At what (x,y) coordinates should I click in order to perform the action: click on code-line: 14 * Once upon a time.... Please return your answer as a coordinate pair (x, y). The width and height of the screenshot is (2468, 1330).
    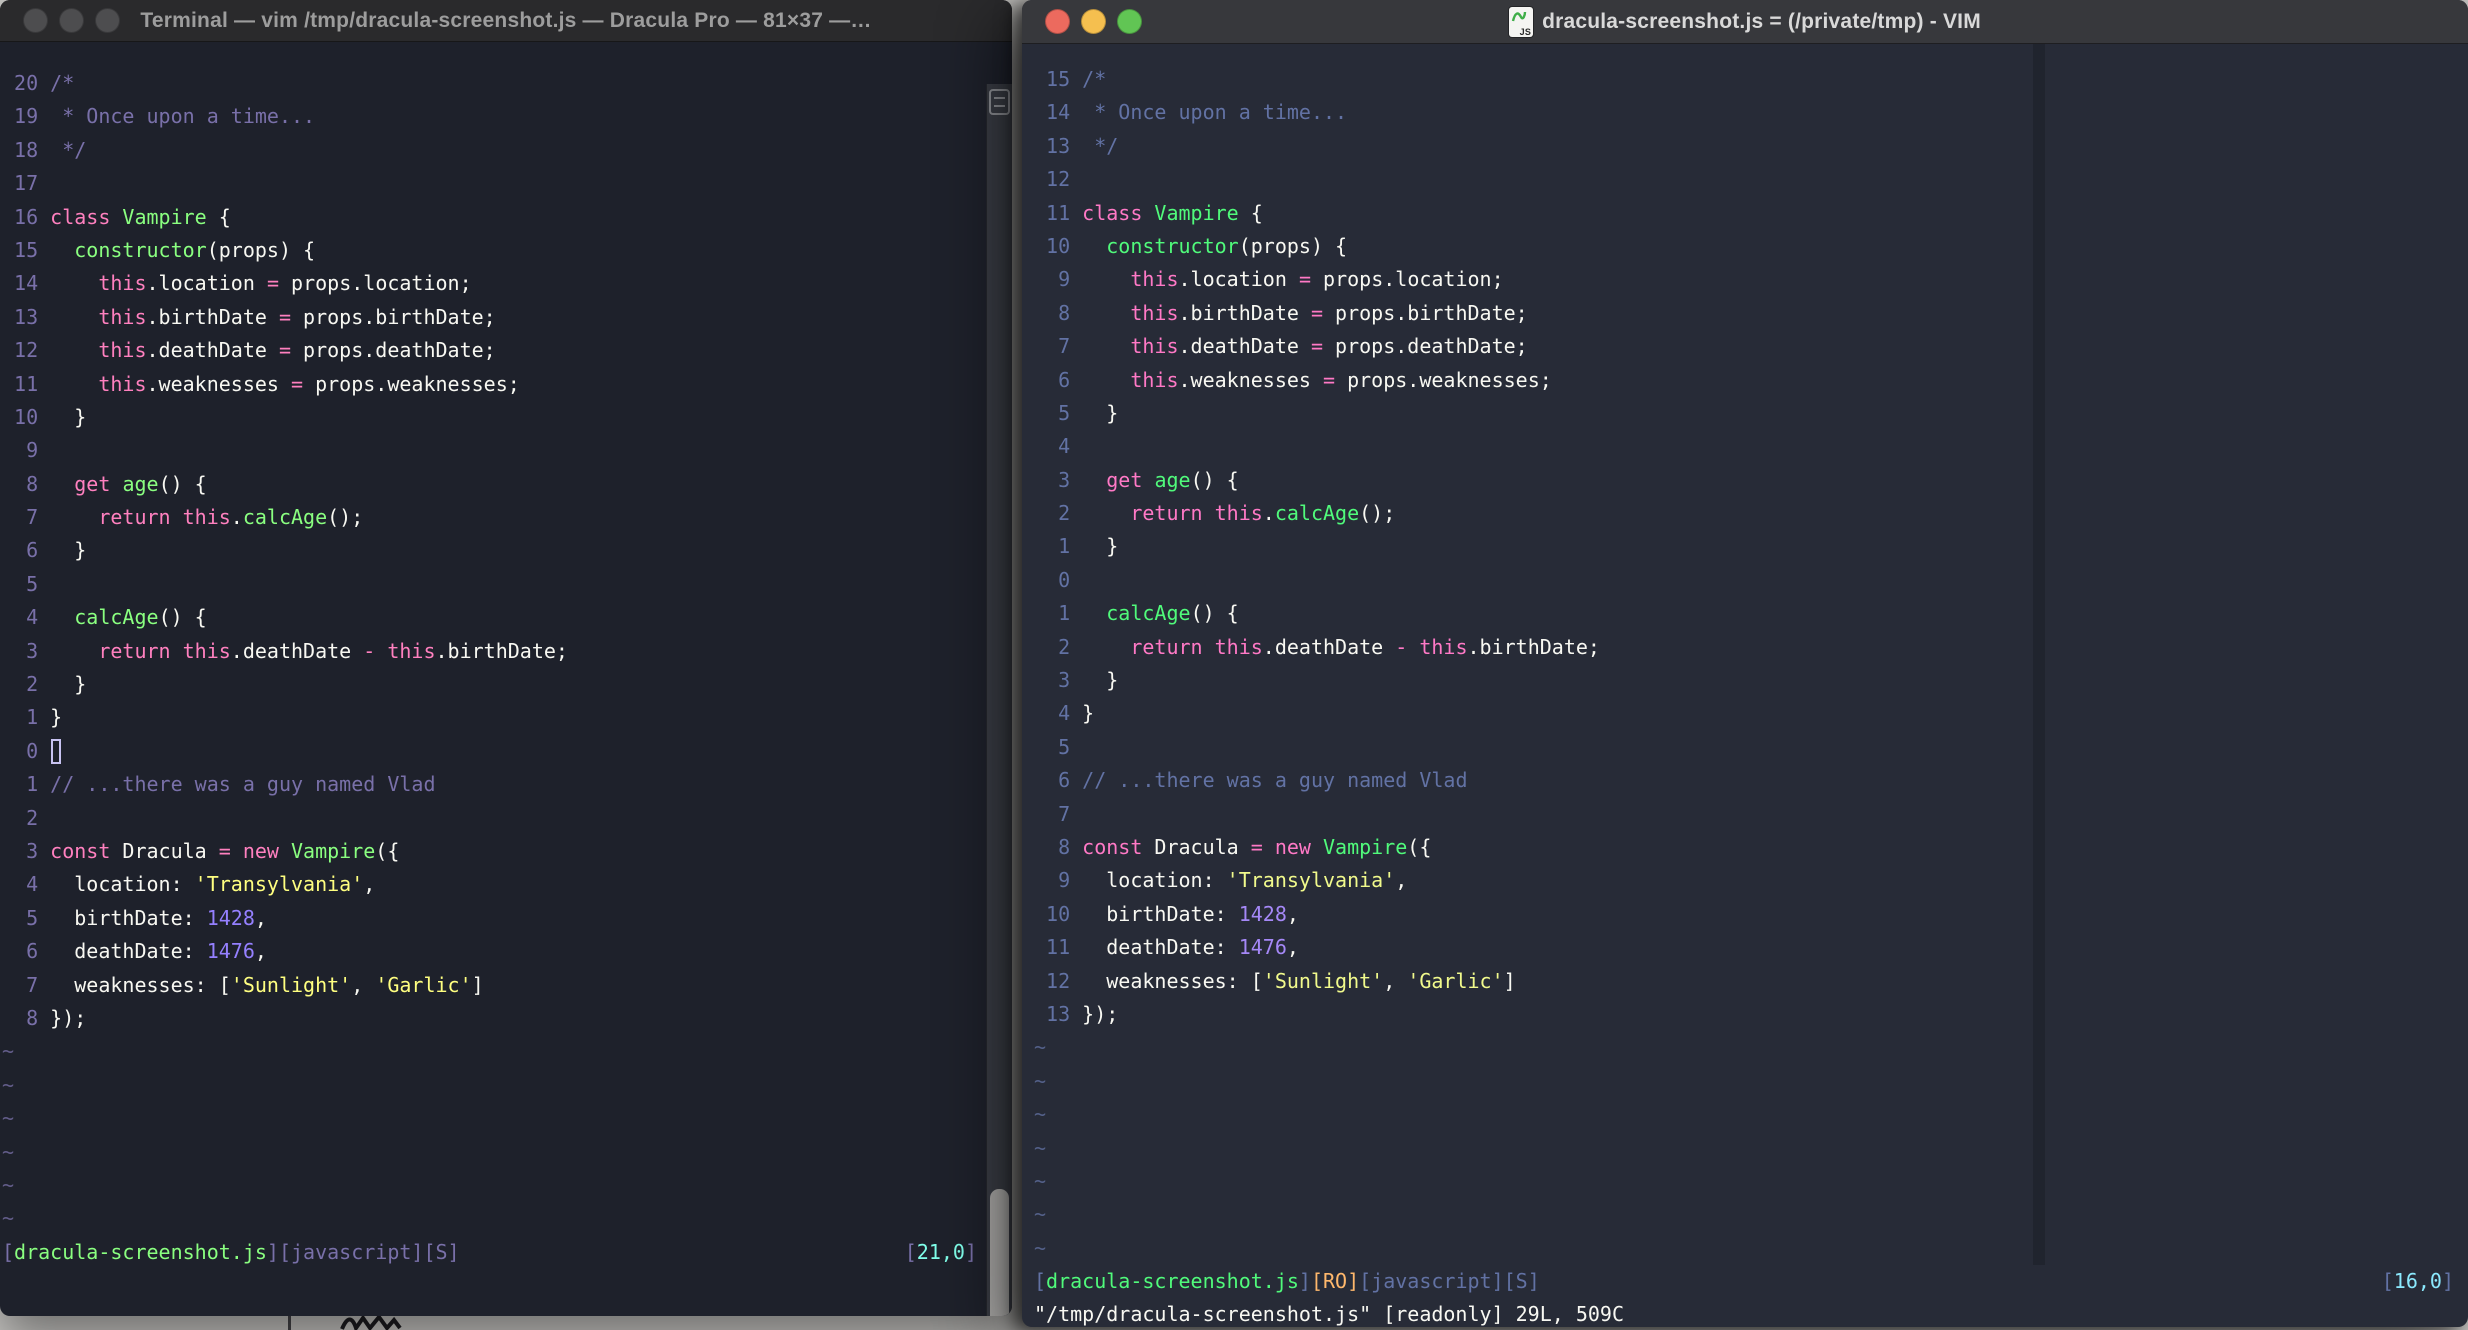
    Looking at the image, I should click on (1191, 112).